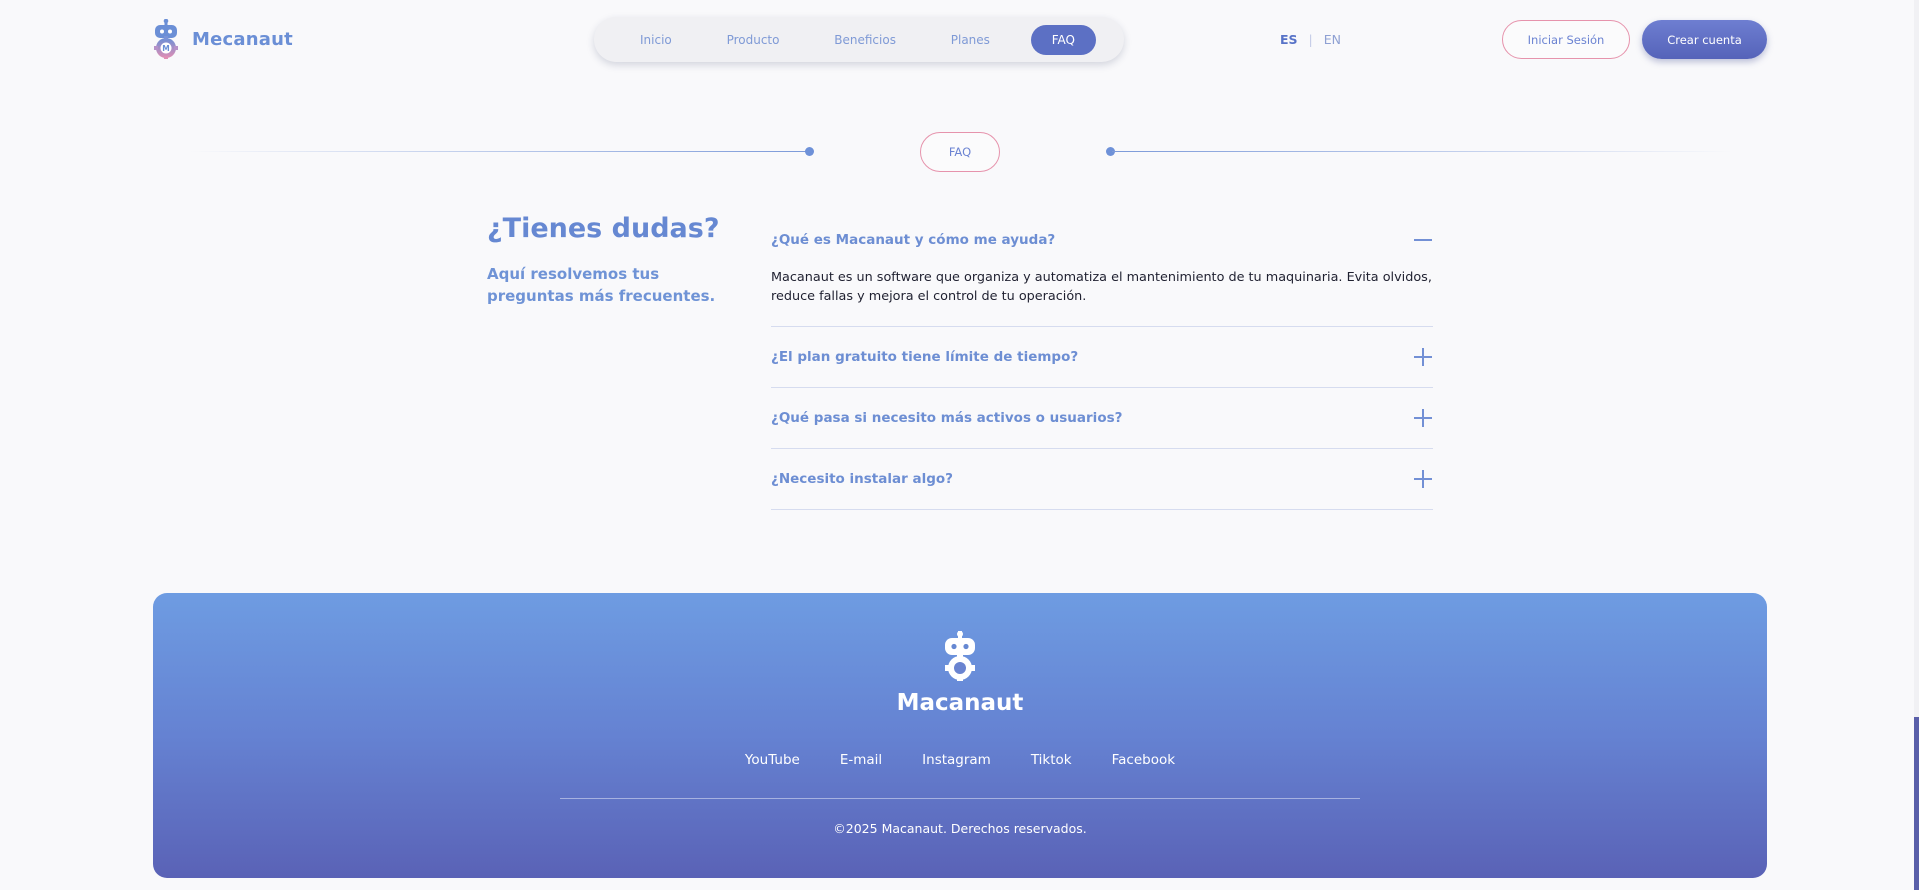 The image size is (1919, 890). I want to click on robot-gear-icon, so click(960, 656).